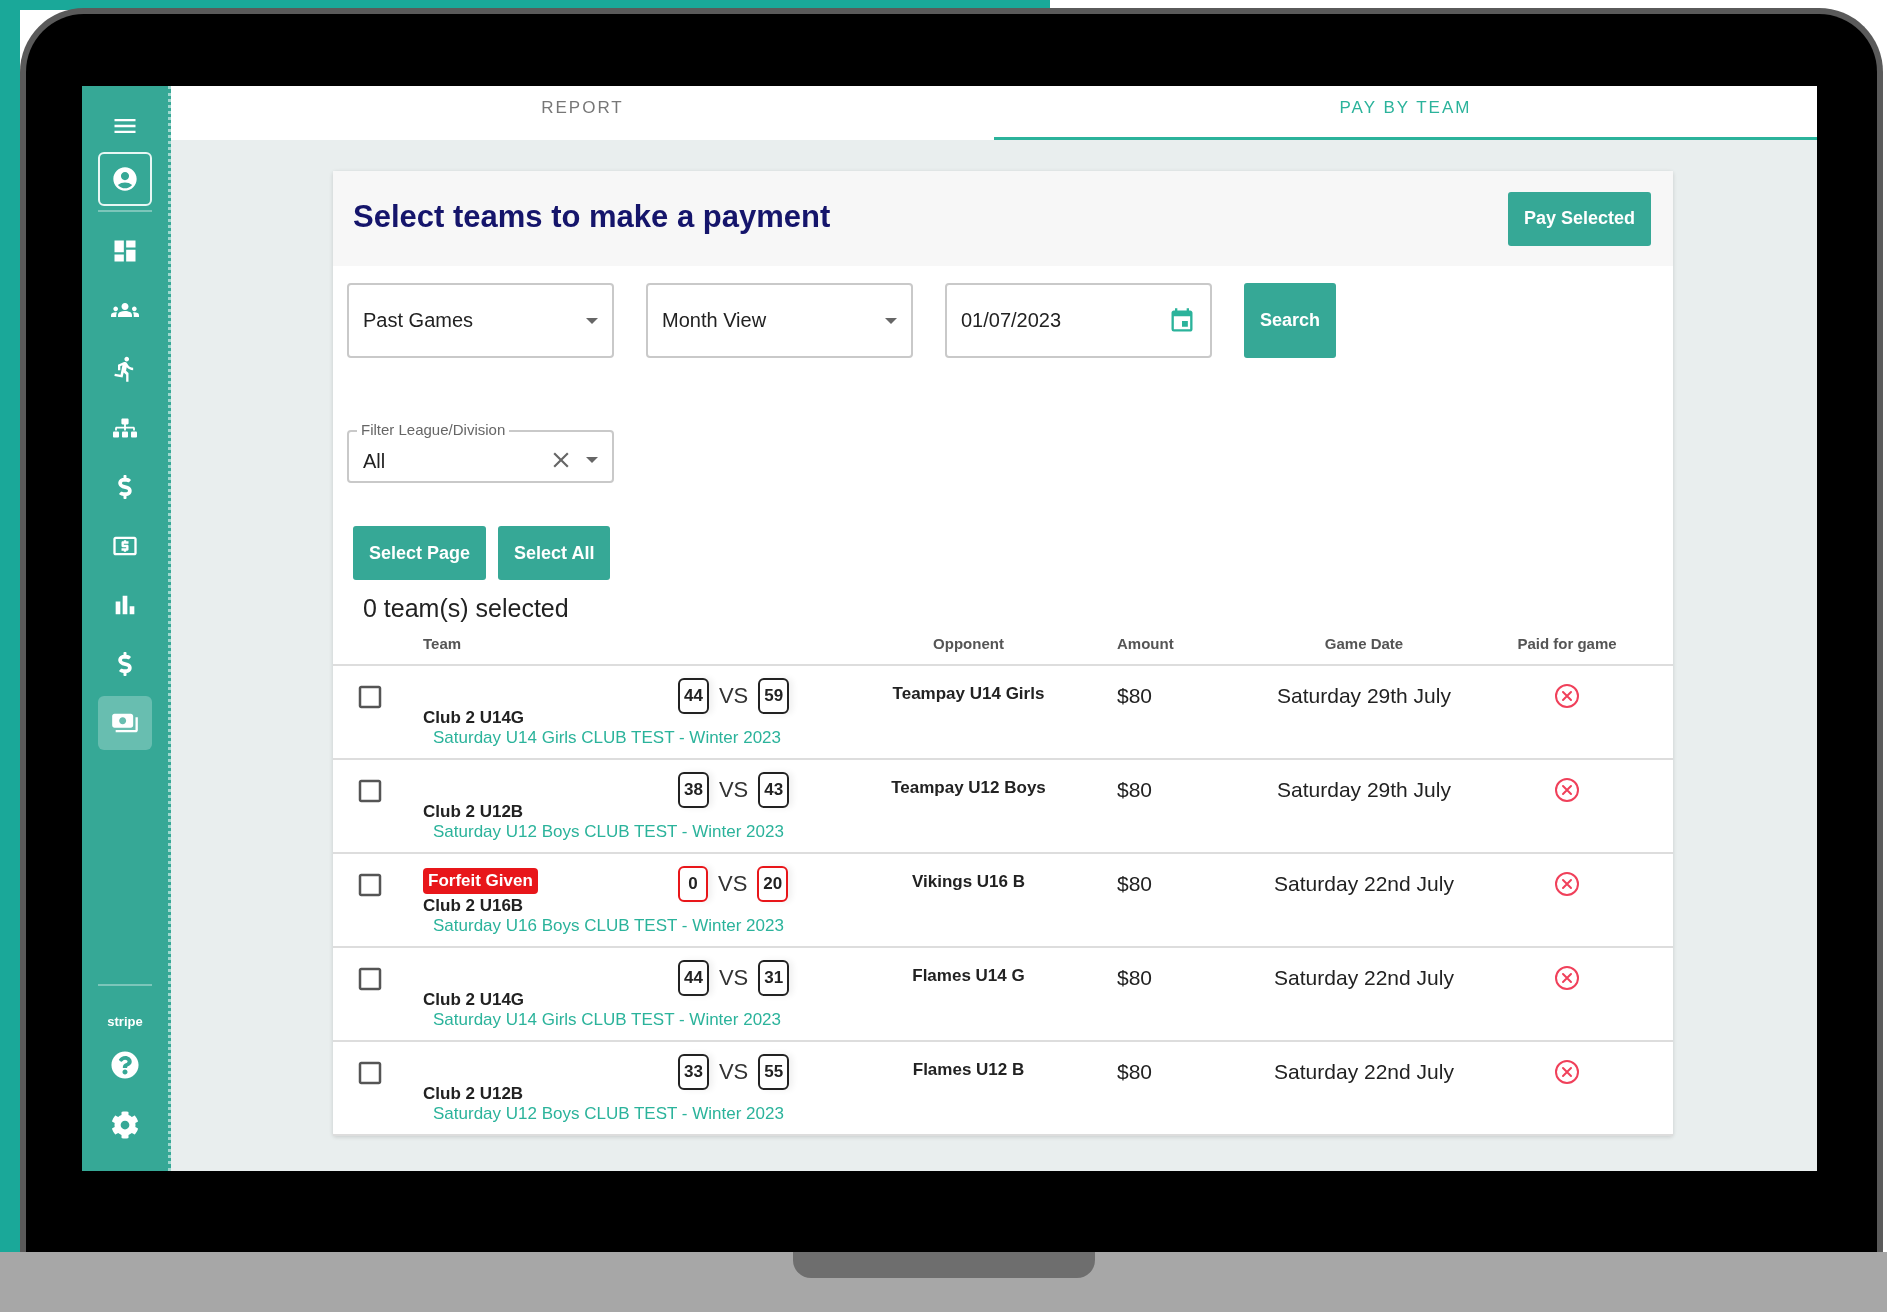 The image size is (1887, 1312). I want to click on select-button: Select Page, so click(420, 553).